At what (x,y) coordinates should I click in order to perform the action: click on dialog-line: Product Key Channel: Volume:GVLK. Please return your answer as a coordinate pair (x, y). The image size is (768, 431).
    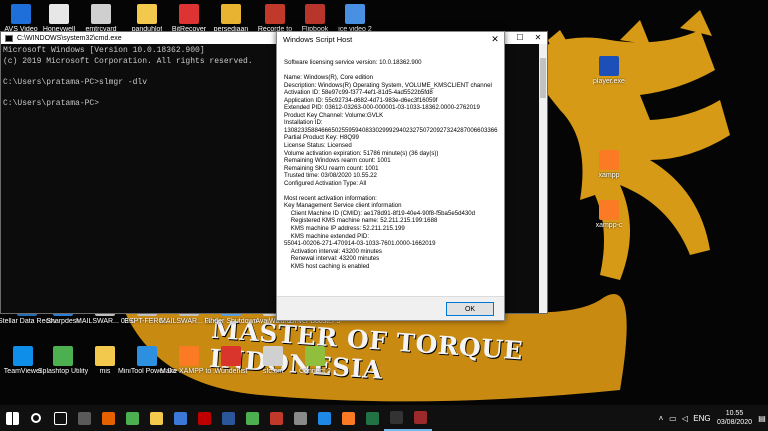
    Looking at the image, I should click on (334, 115).